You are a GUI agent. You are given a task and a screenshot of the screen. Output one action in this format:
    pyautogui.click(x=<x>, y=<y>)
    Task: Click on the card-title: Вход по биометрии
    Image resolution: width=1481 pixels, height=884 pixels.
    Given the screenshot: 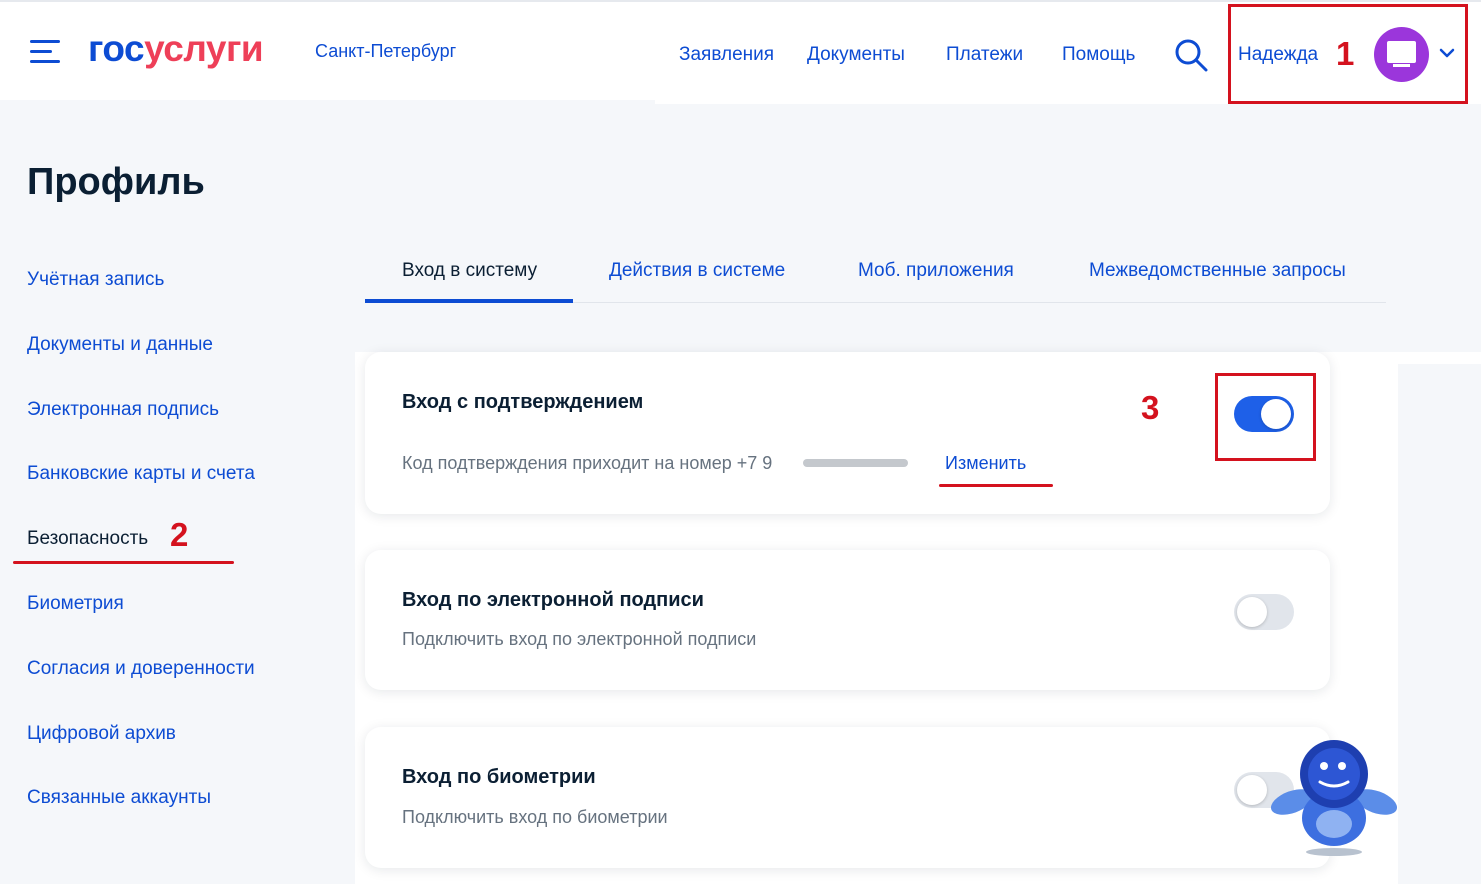 What is the action you would take?
    pyautogui.click(x=499, y=777)
    